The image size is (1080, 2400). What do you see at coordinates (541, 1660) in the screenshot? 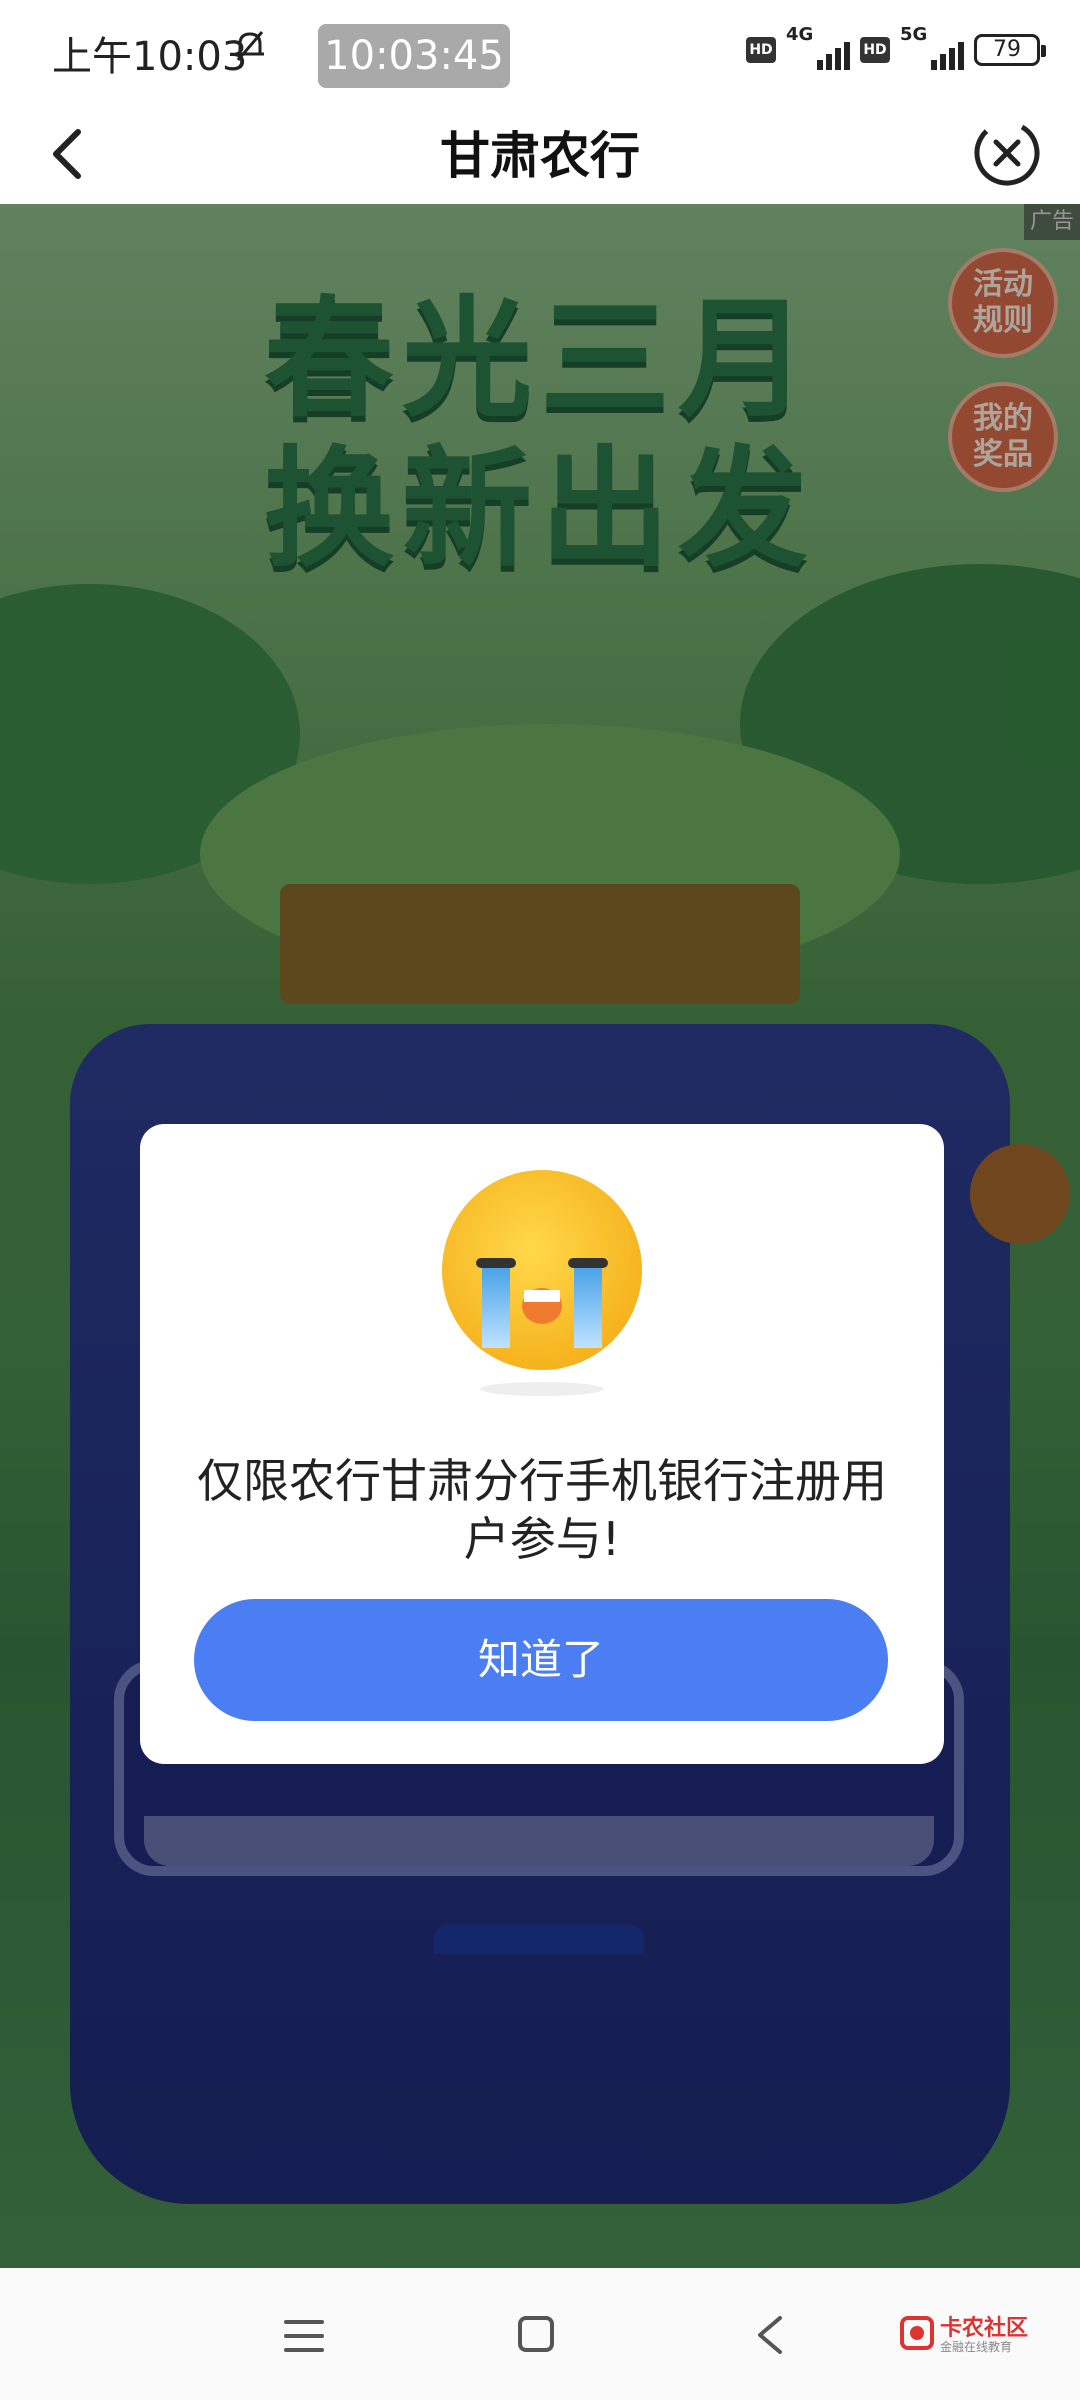
I see `confirm-button: 知道了` at bounding box center [541, 1660].